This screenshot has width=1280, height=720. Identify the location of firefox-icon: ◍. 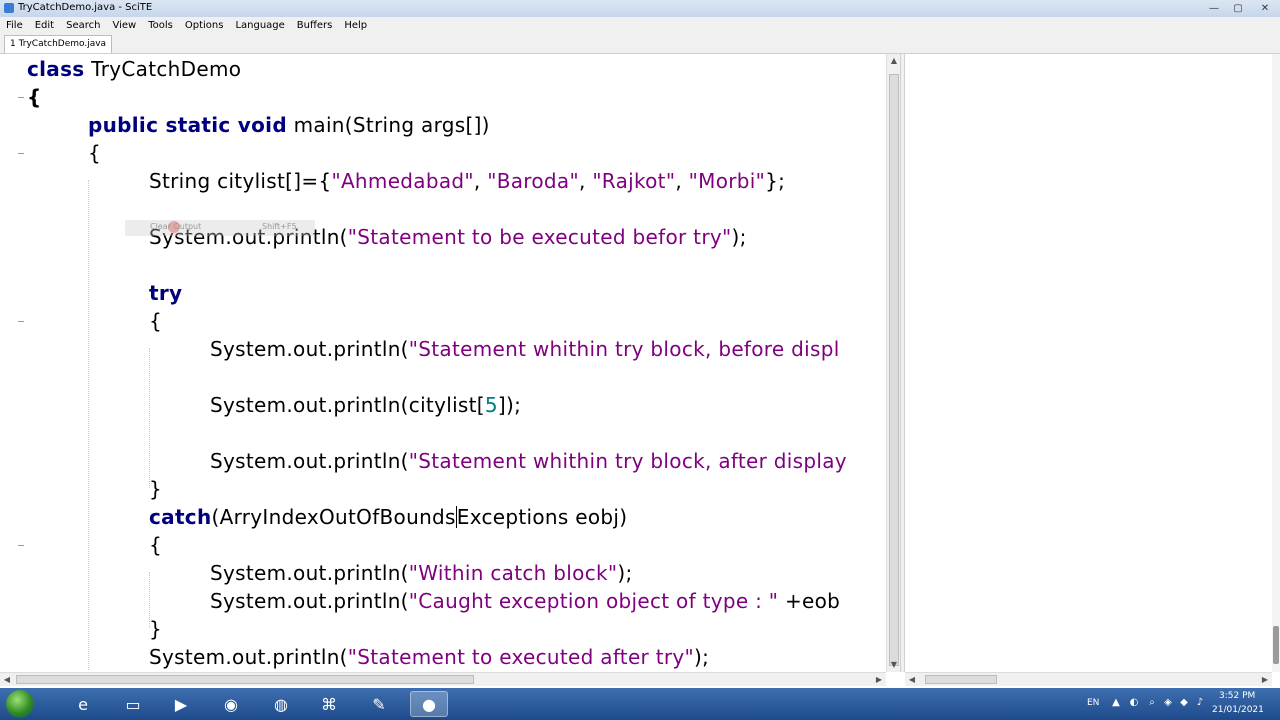
(281, 704).